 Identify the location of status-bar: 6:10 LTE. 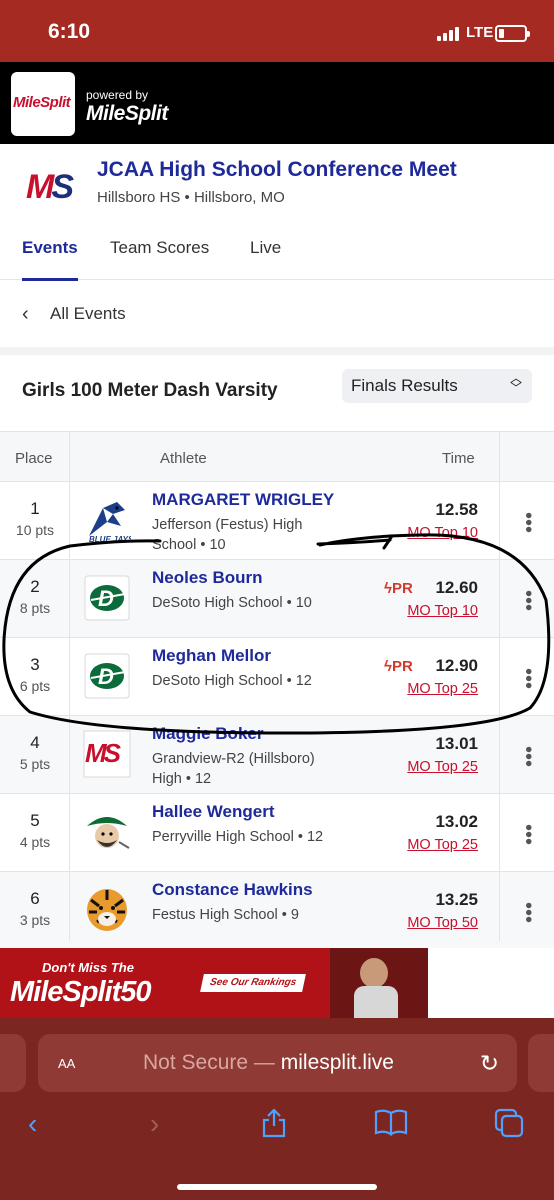
(277, 31).